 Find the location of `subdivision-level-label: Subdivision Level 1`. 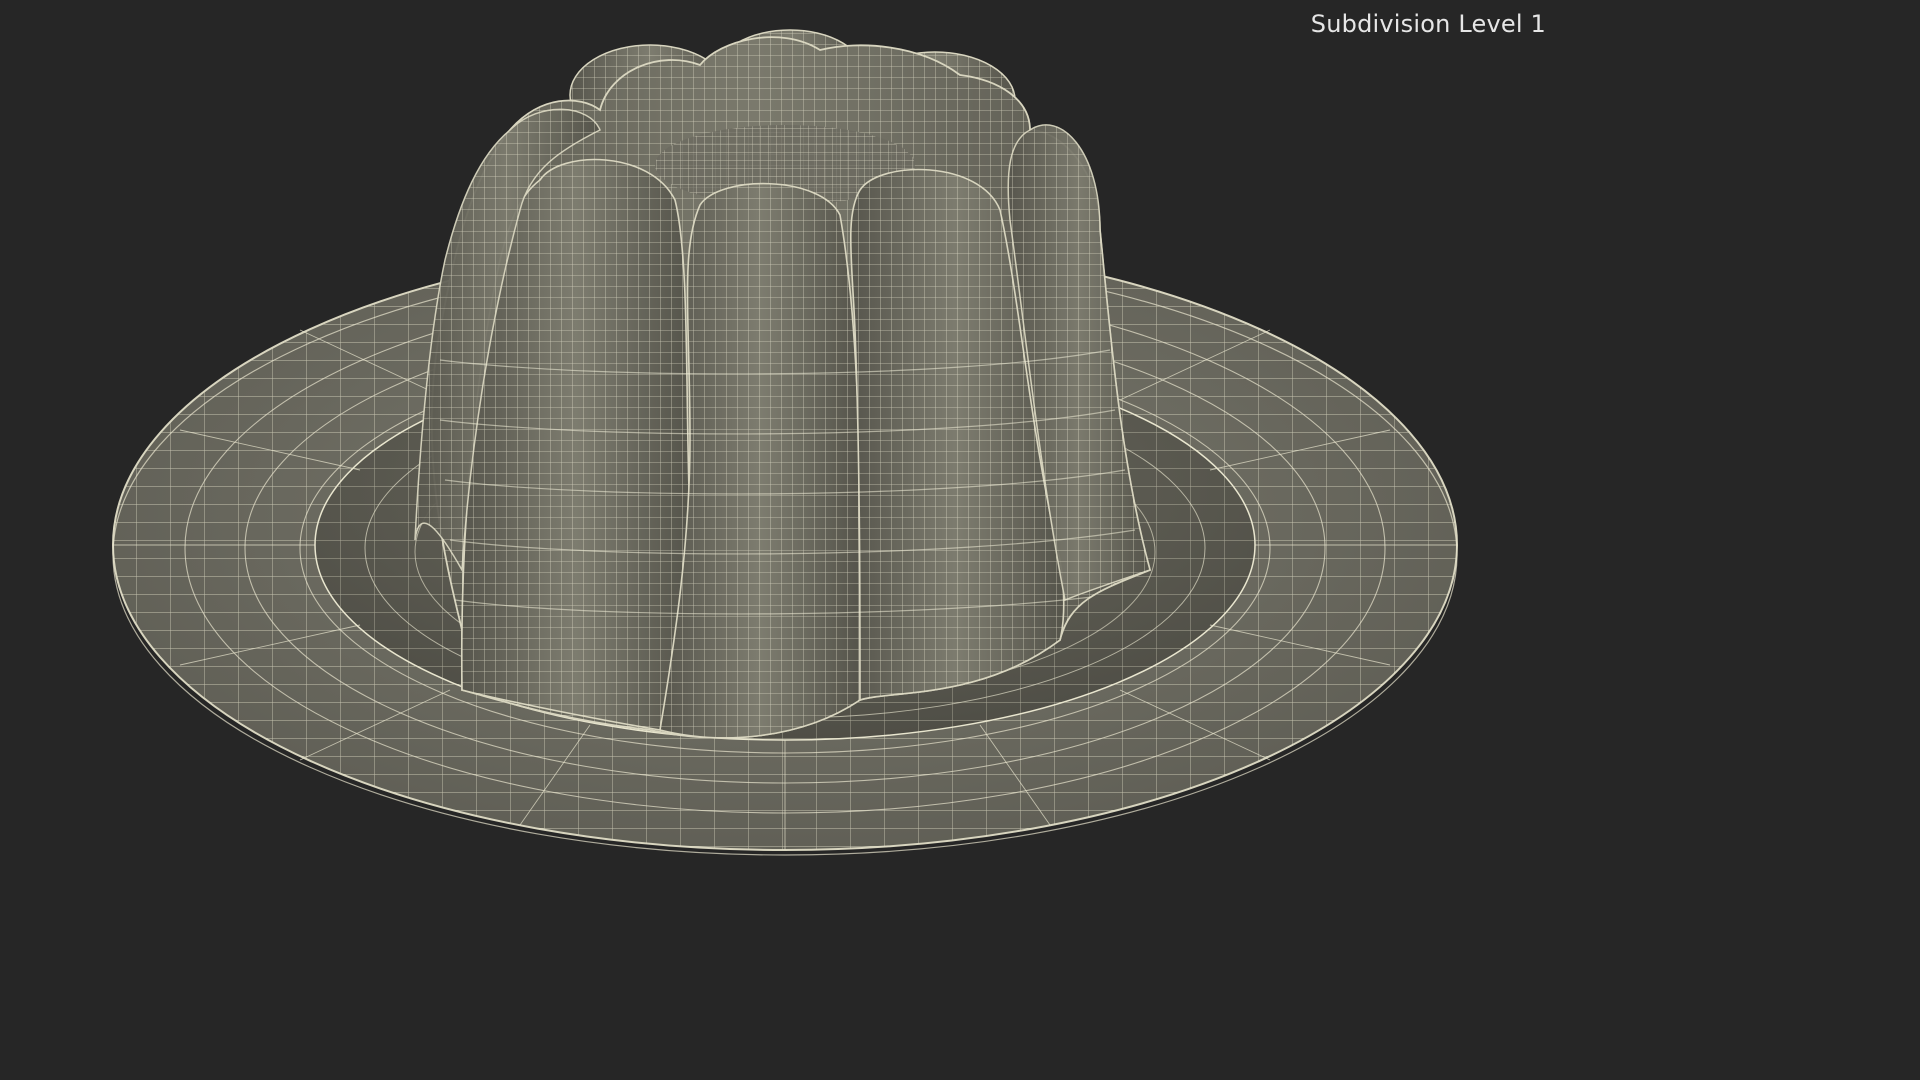

subdivision-level-label: Subdivision Level 1 is located at coordinates (1428, 24).